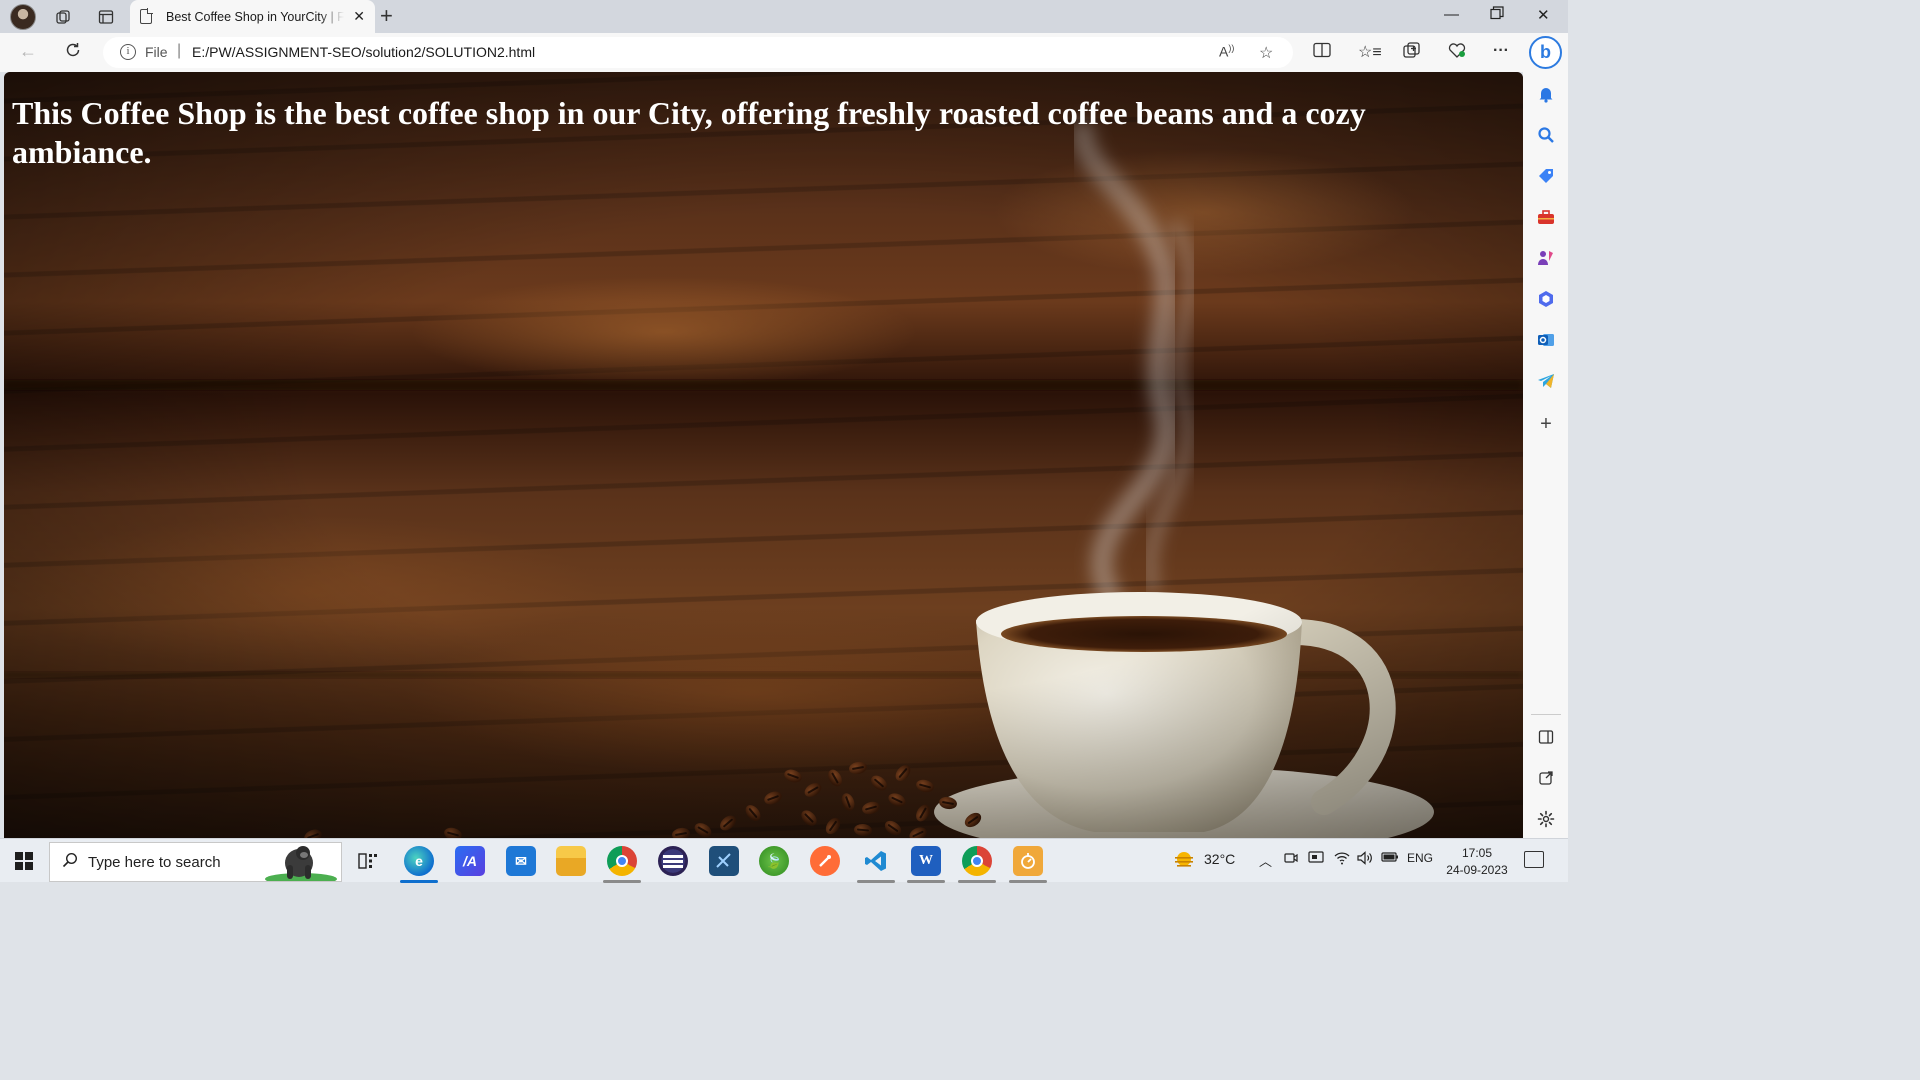  Describe the element at coordinates (63, 17) in the screenshot. I see `workspaces-icon` at that location.